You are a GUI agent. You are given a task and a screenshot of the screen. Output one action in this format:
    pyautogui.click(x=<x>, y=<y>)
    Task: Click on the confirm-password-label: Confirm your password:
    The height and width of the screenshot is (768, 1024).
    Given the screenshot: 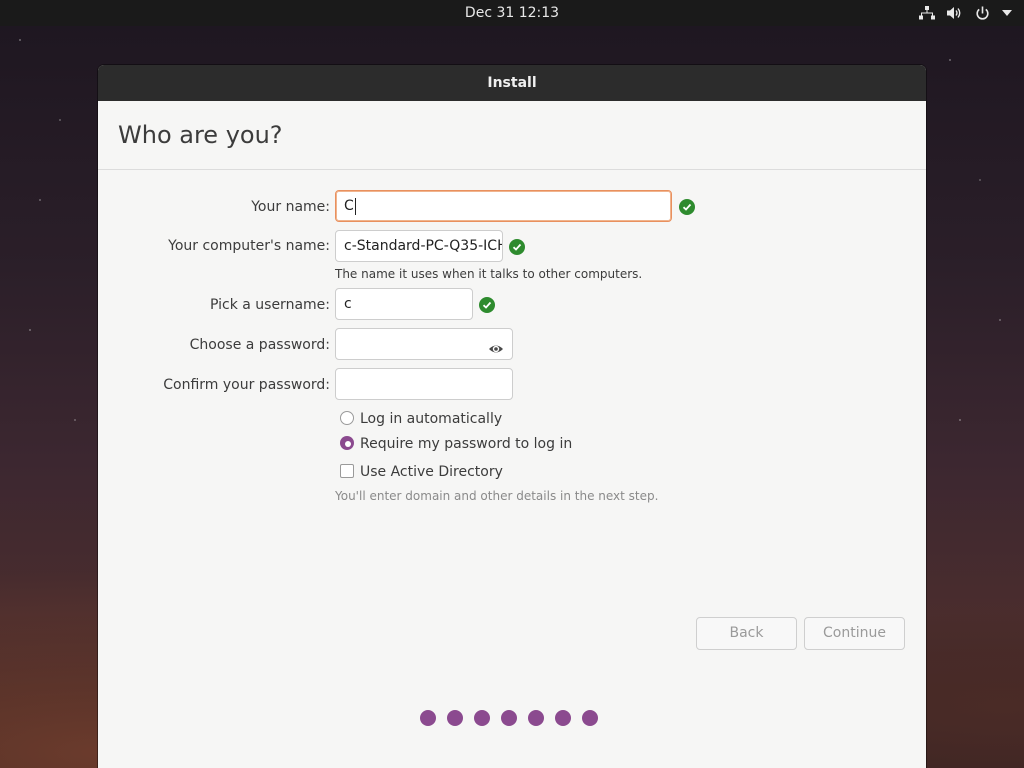 What is the action you would take?
    pyautogui.click(x=246, y=385)
    